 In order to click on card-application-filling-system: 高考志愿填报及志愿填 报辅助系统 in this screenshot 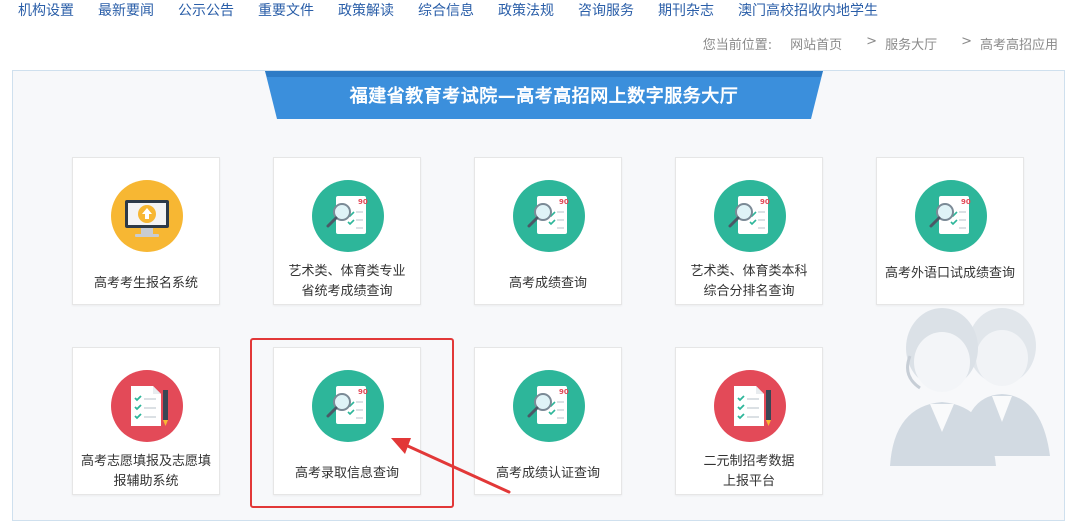, I will do `click(146, 421)`.